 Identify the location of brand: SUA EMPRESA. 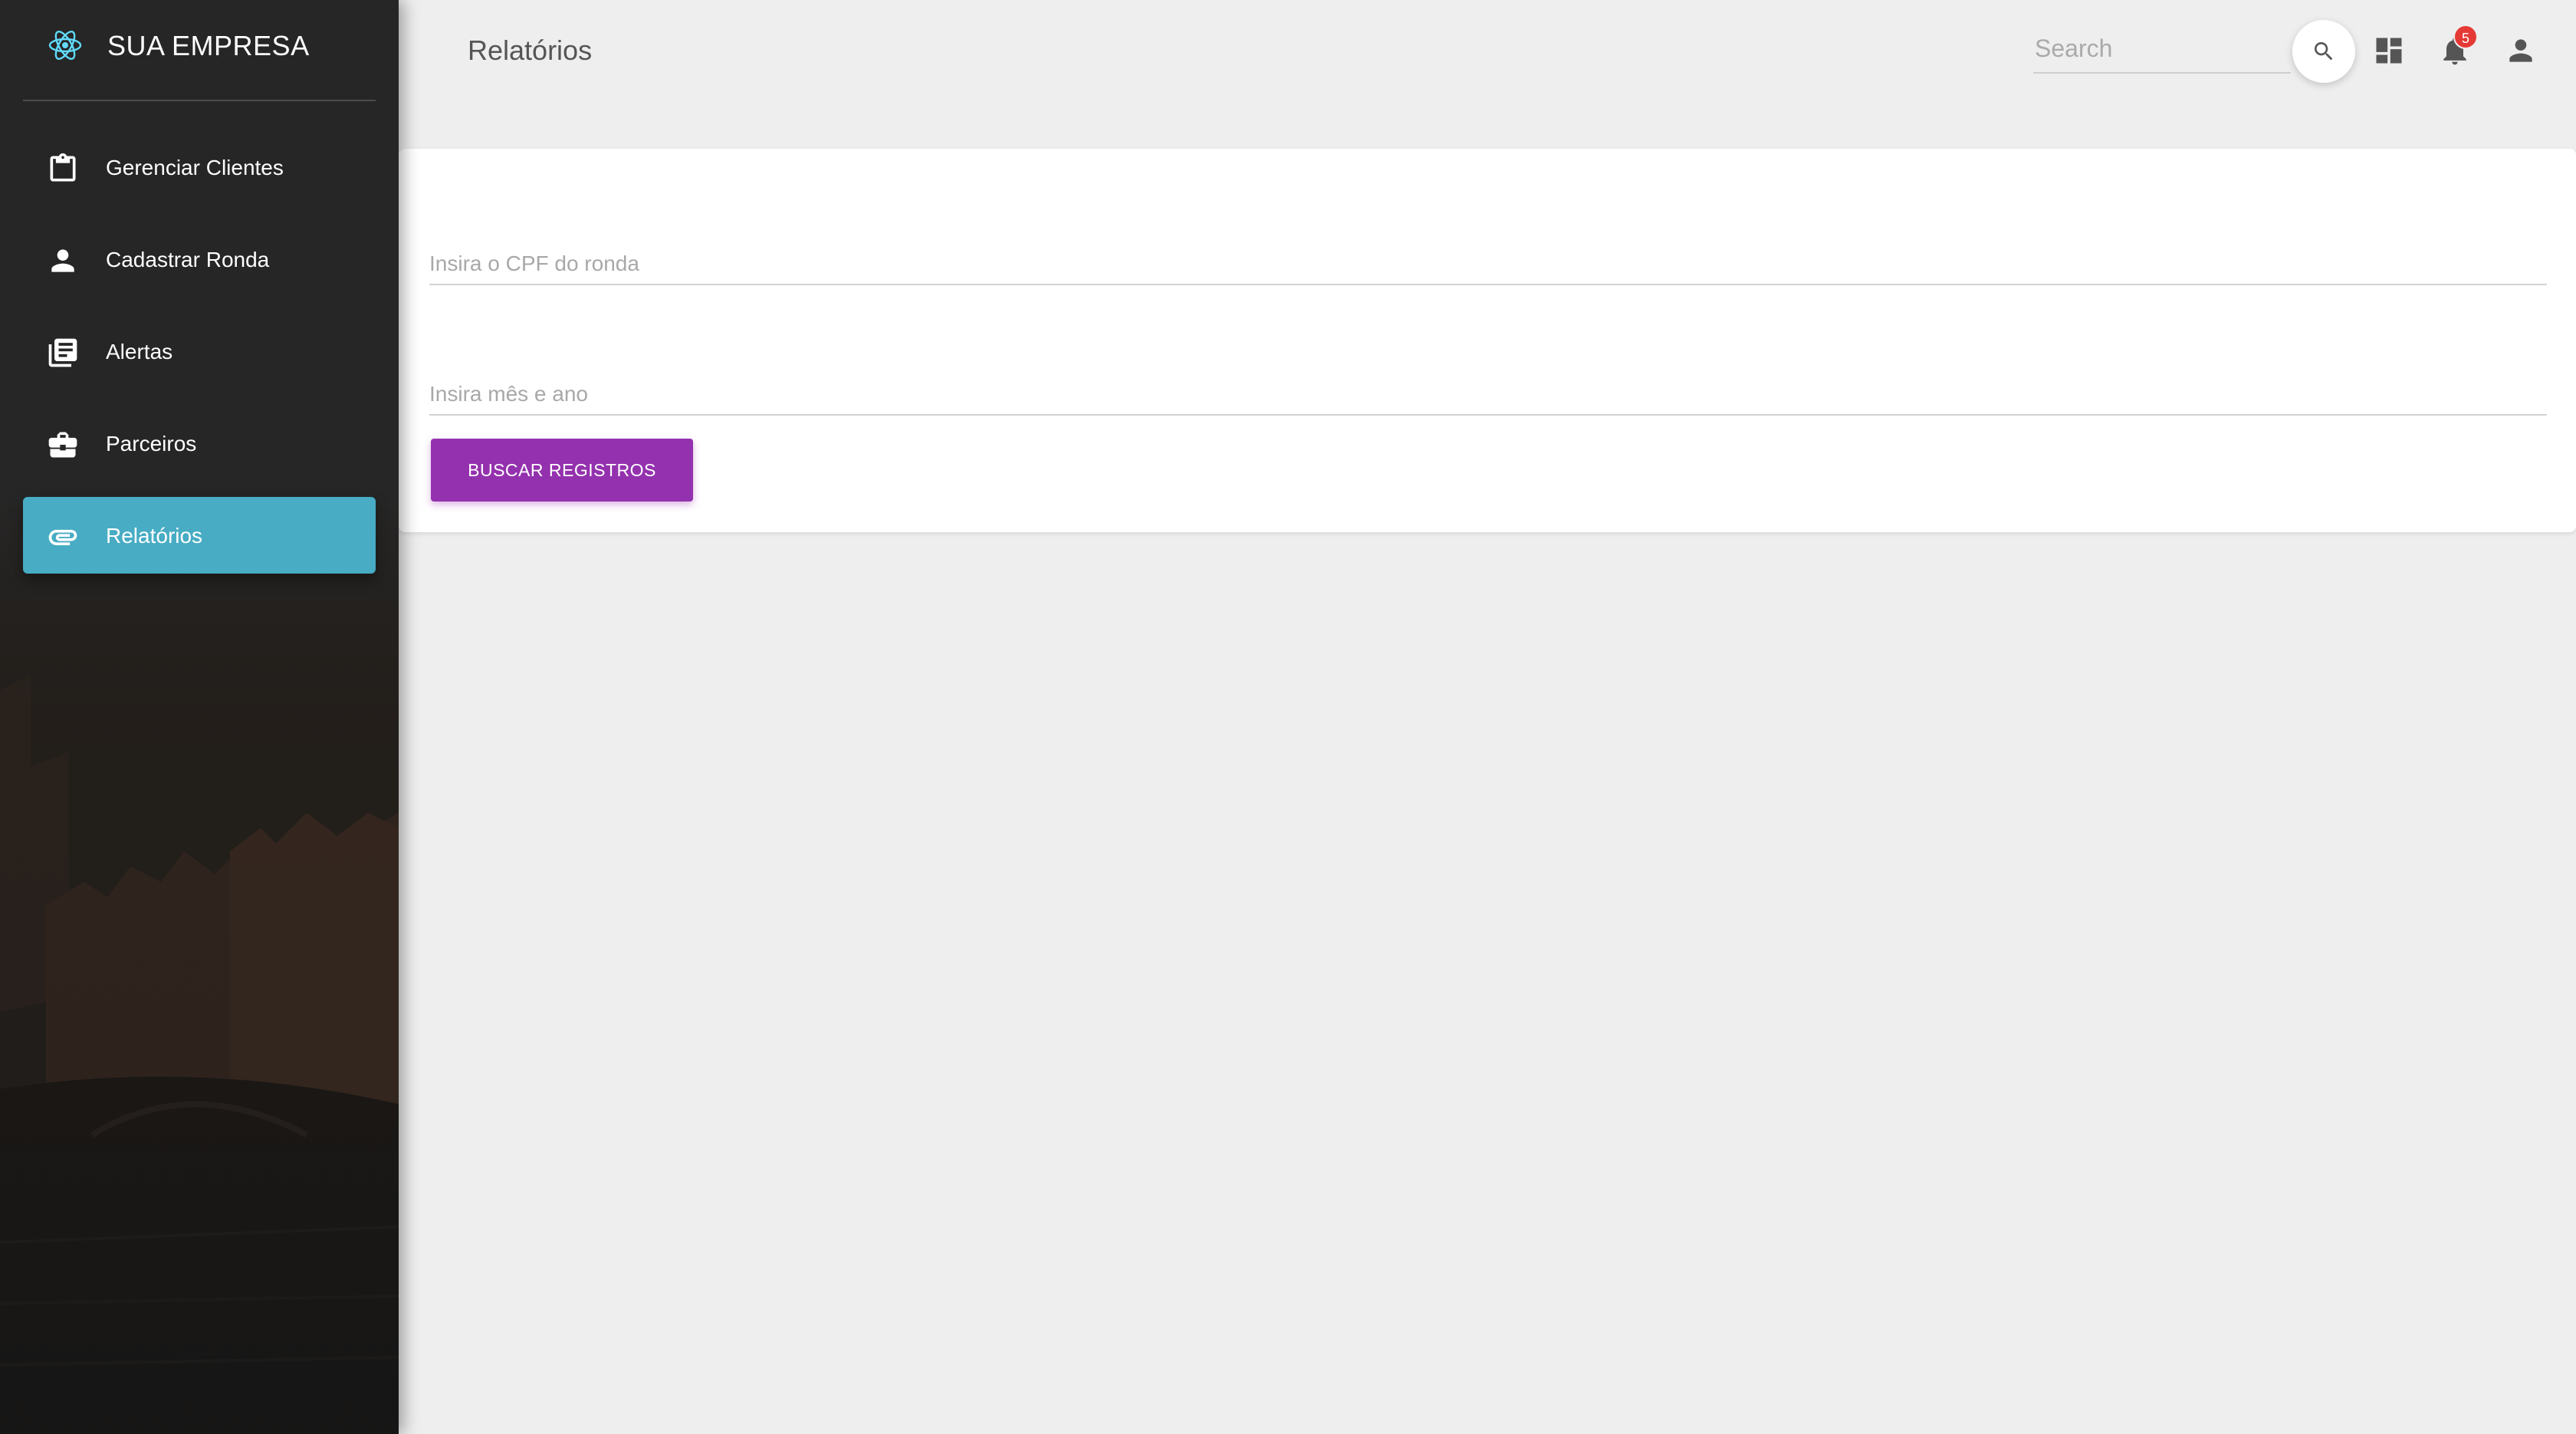
(199, 50).